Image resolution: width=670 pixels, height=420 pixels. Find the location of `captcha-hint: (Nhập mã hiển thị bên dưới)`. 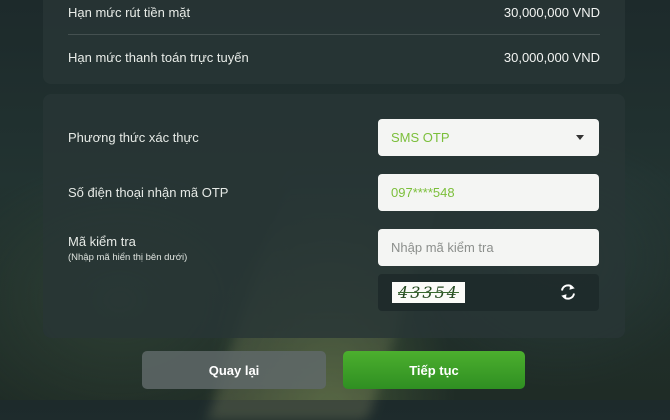

captcha-hint: (Nhập mã hiển thị bên dưới) is located at coordinates (128, 257).